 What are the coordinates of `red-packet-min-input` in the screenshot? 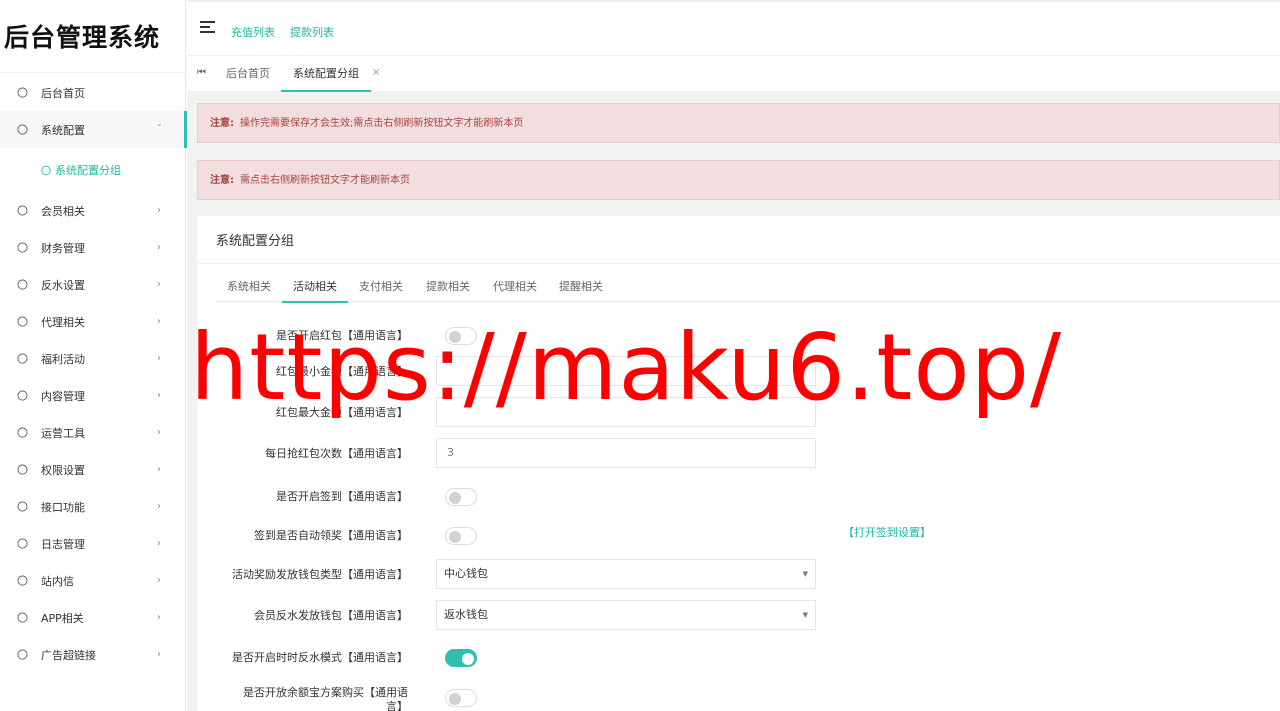 It's located at (626, 371).